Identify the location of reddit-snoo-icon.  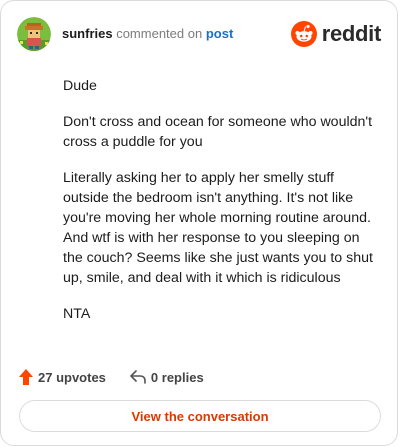
(303, 34).